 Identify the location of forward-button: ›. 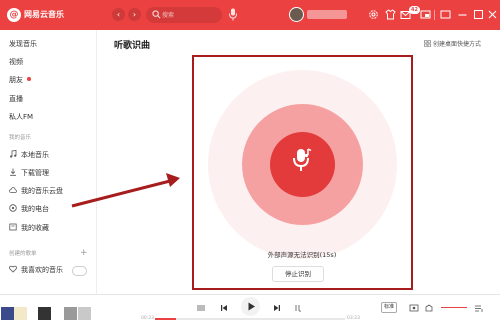
(134, 14).